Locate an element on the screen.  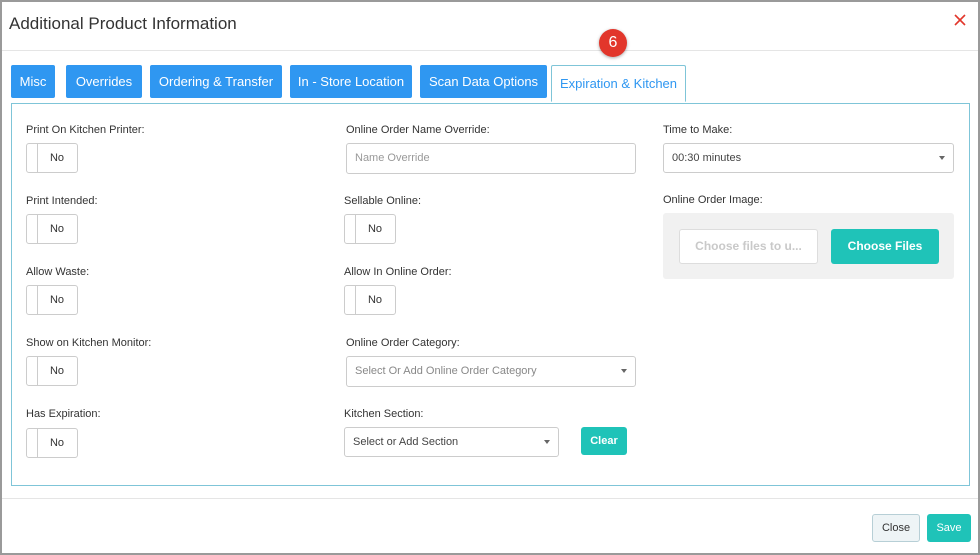
time-to-make-label: Time to Make: is located at coordinates (698, 130).